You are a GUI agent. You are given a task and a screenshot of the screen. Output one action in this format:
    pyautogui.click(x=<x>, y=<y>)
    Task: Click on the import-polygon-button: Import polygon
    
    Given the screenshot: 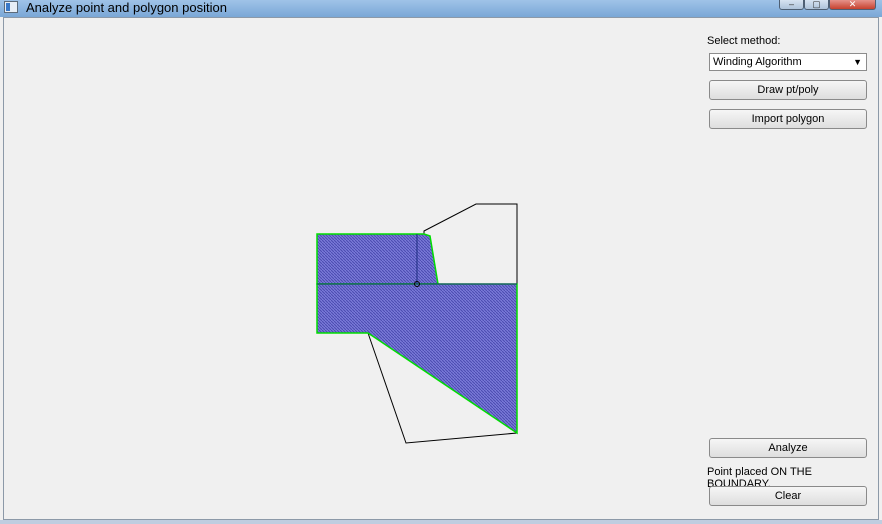 What is the action you would take?
    pyautogui.click(x=788, y=119)
    